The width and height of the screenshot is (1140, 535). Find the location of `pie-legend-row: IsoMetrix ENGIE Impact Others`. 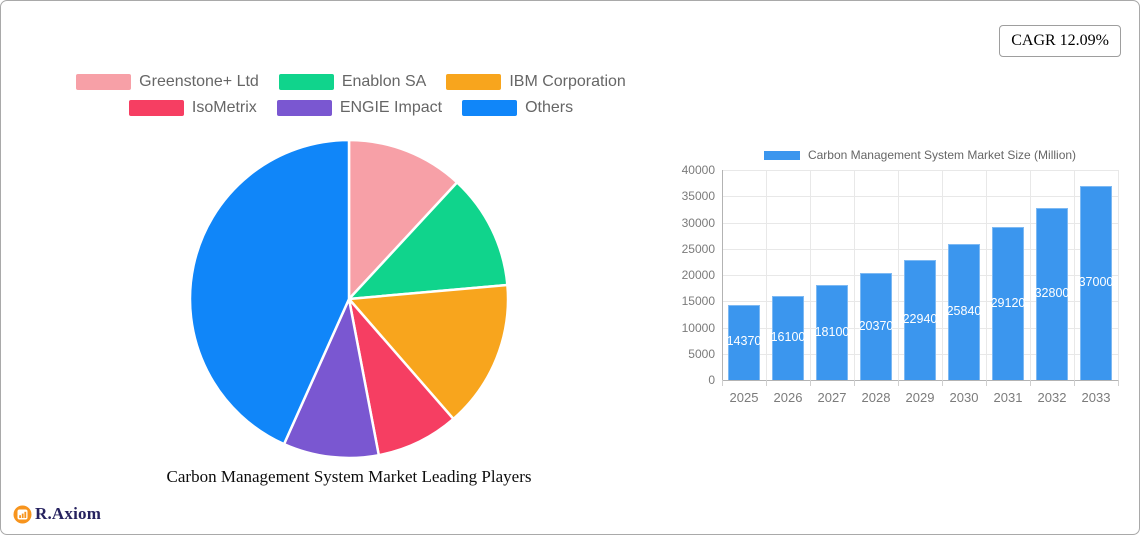

pie-legend-row: IsoMetrix ENGIE Impact Others is located at coordinates (350, 108).